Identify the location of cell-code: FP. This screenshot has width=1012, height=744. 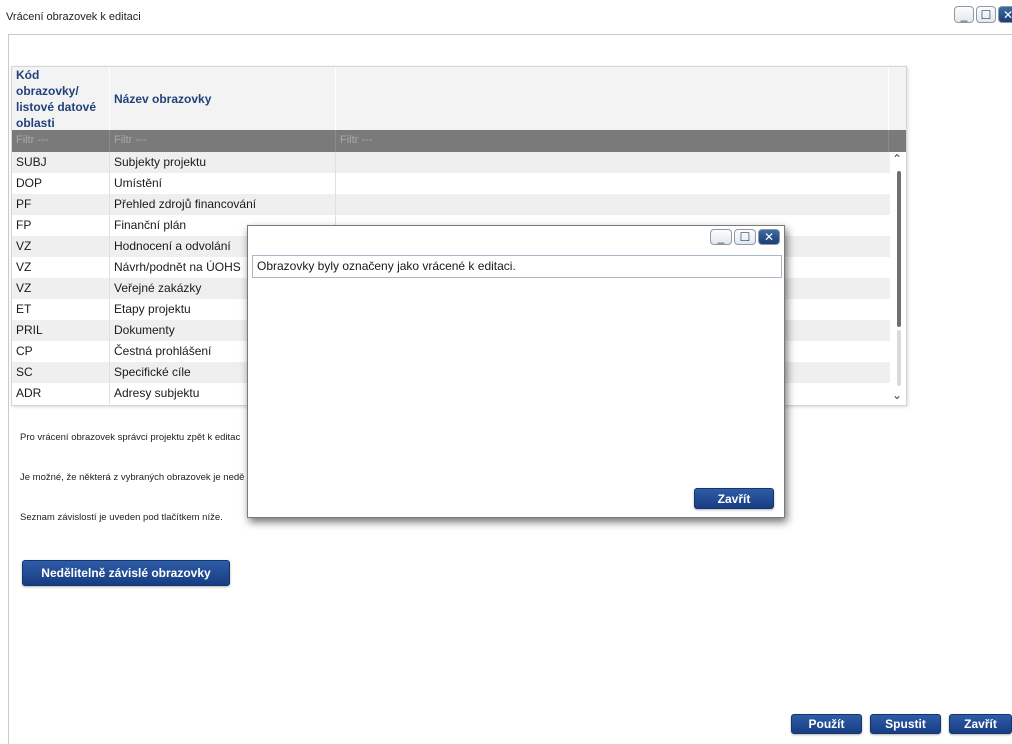
(61, 225).